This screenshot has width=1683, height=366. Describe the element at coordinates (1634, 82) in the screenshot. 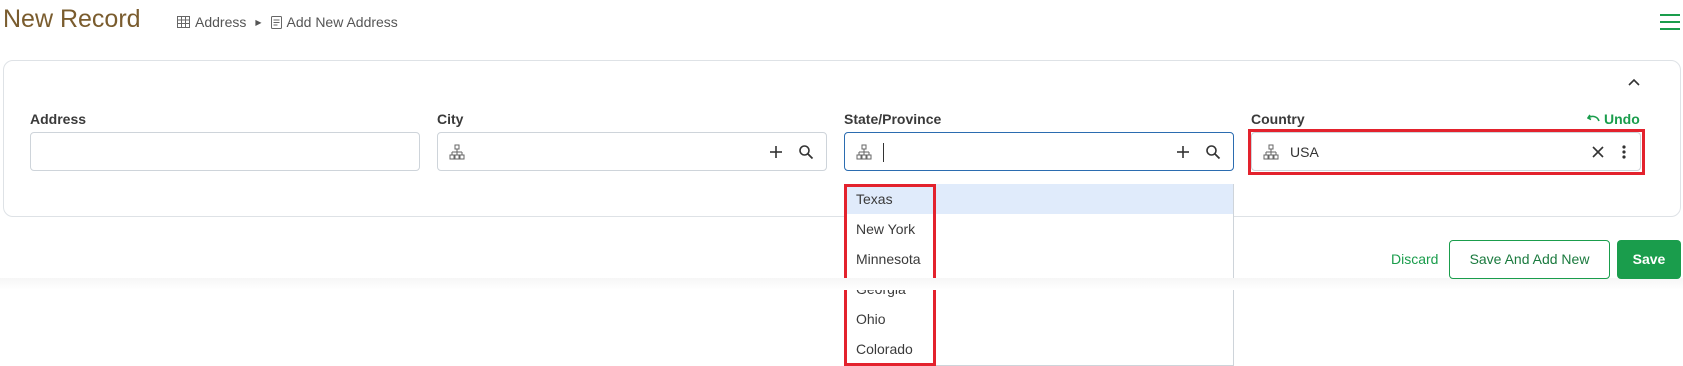

I see `chevron-up-icon` at that location.